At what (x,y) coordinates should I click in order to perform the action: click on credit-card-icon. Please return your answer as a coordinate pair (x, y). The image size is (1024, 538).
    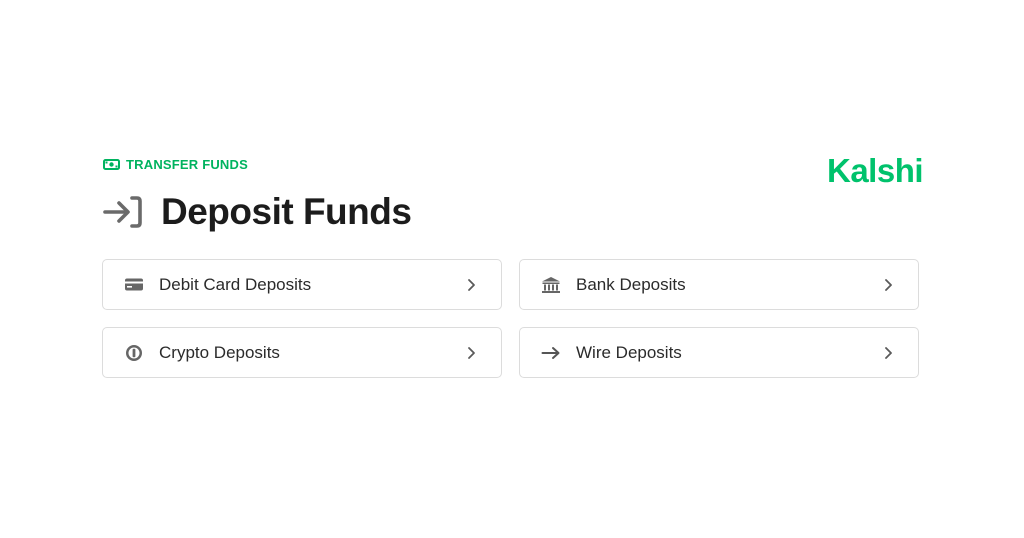
    Looking at the image, I should click on (134, 285).